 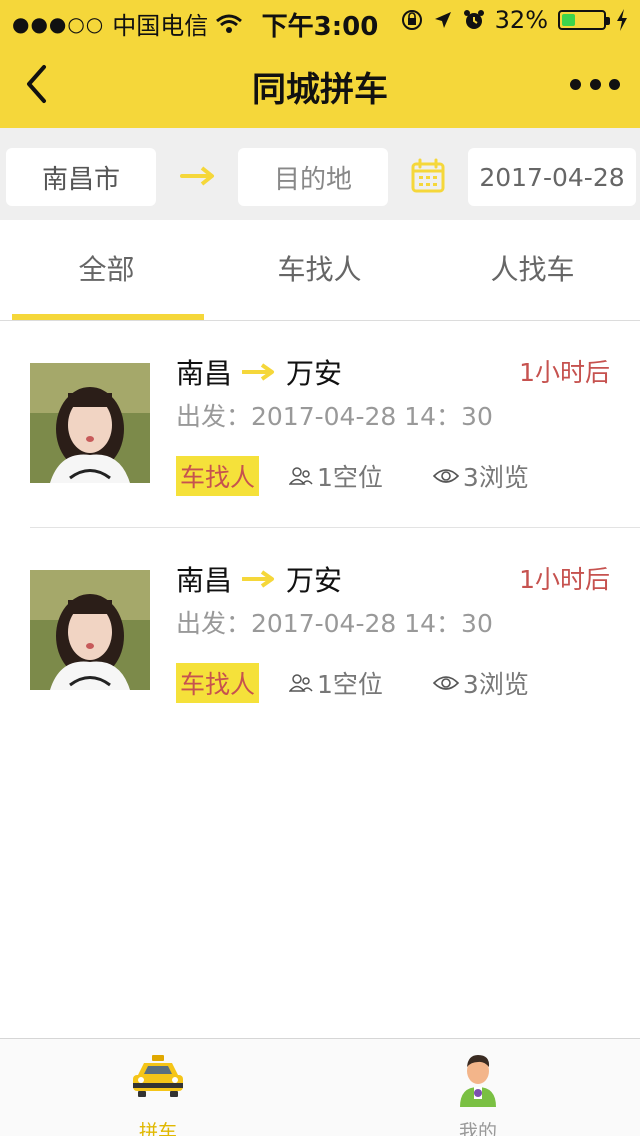 I want to click on charging-bolt-icon, so click(x=622, y=20).